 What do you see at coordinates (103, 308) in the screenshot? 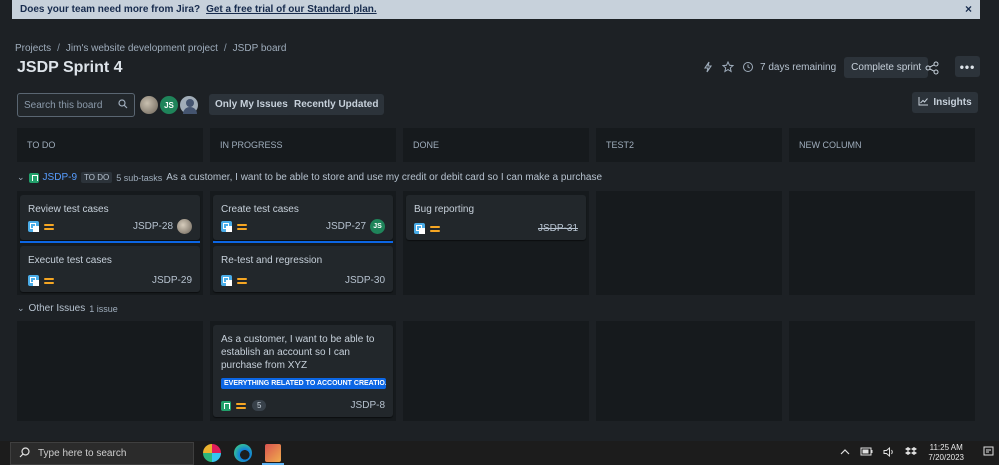
I see `issue-count: 1 issue` at bounding box center [103, 308].